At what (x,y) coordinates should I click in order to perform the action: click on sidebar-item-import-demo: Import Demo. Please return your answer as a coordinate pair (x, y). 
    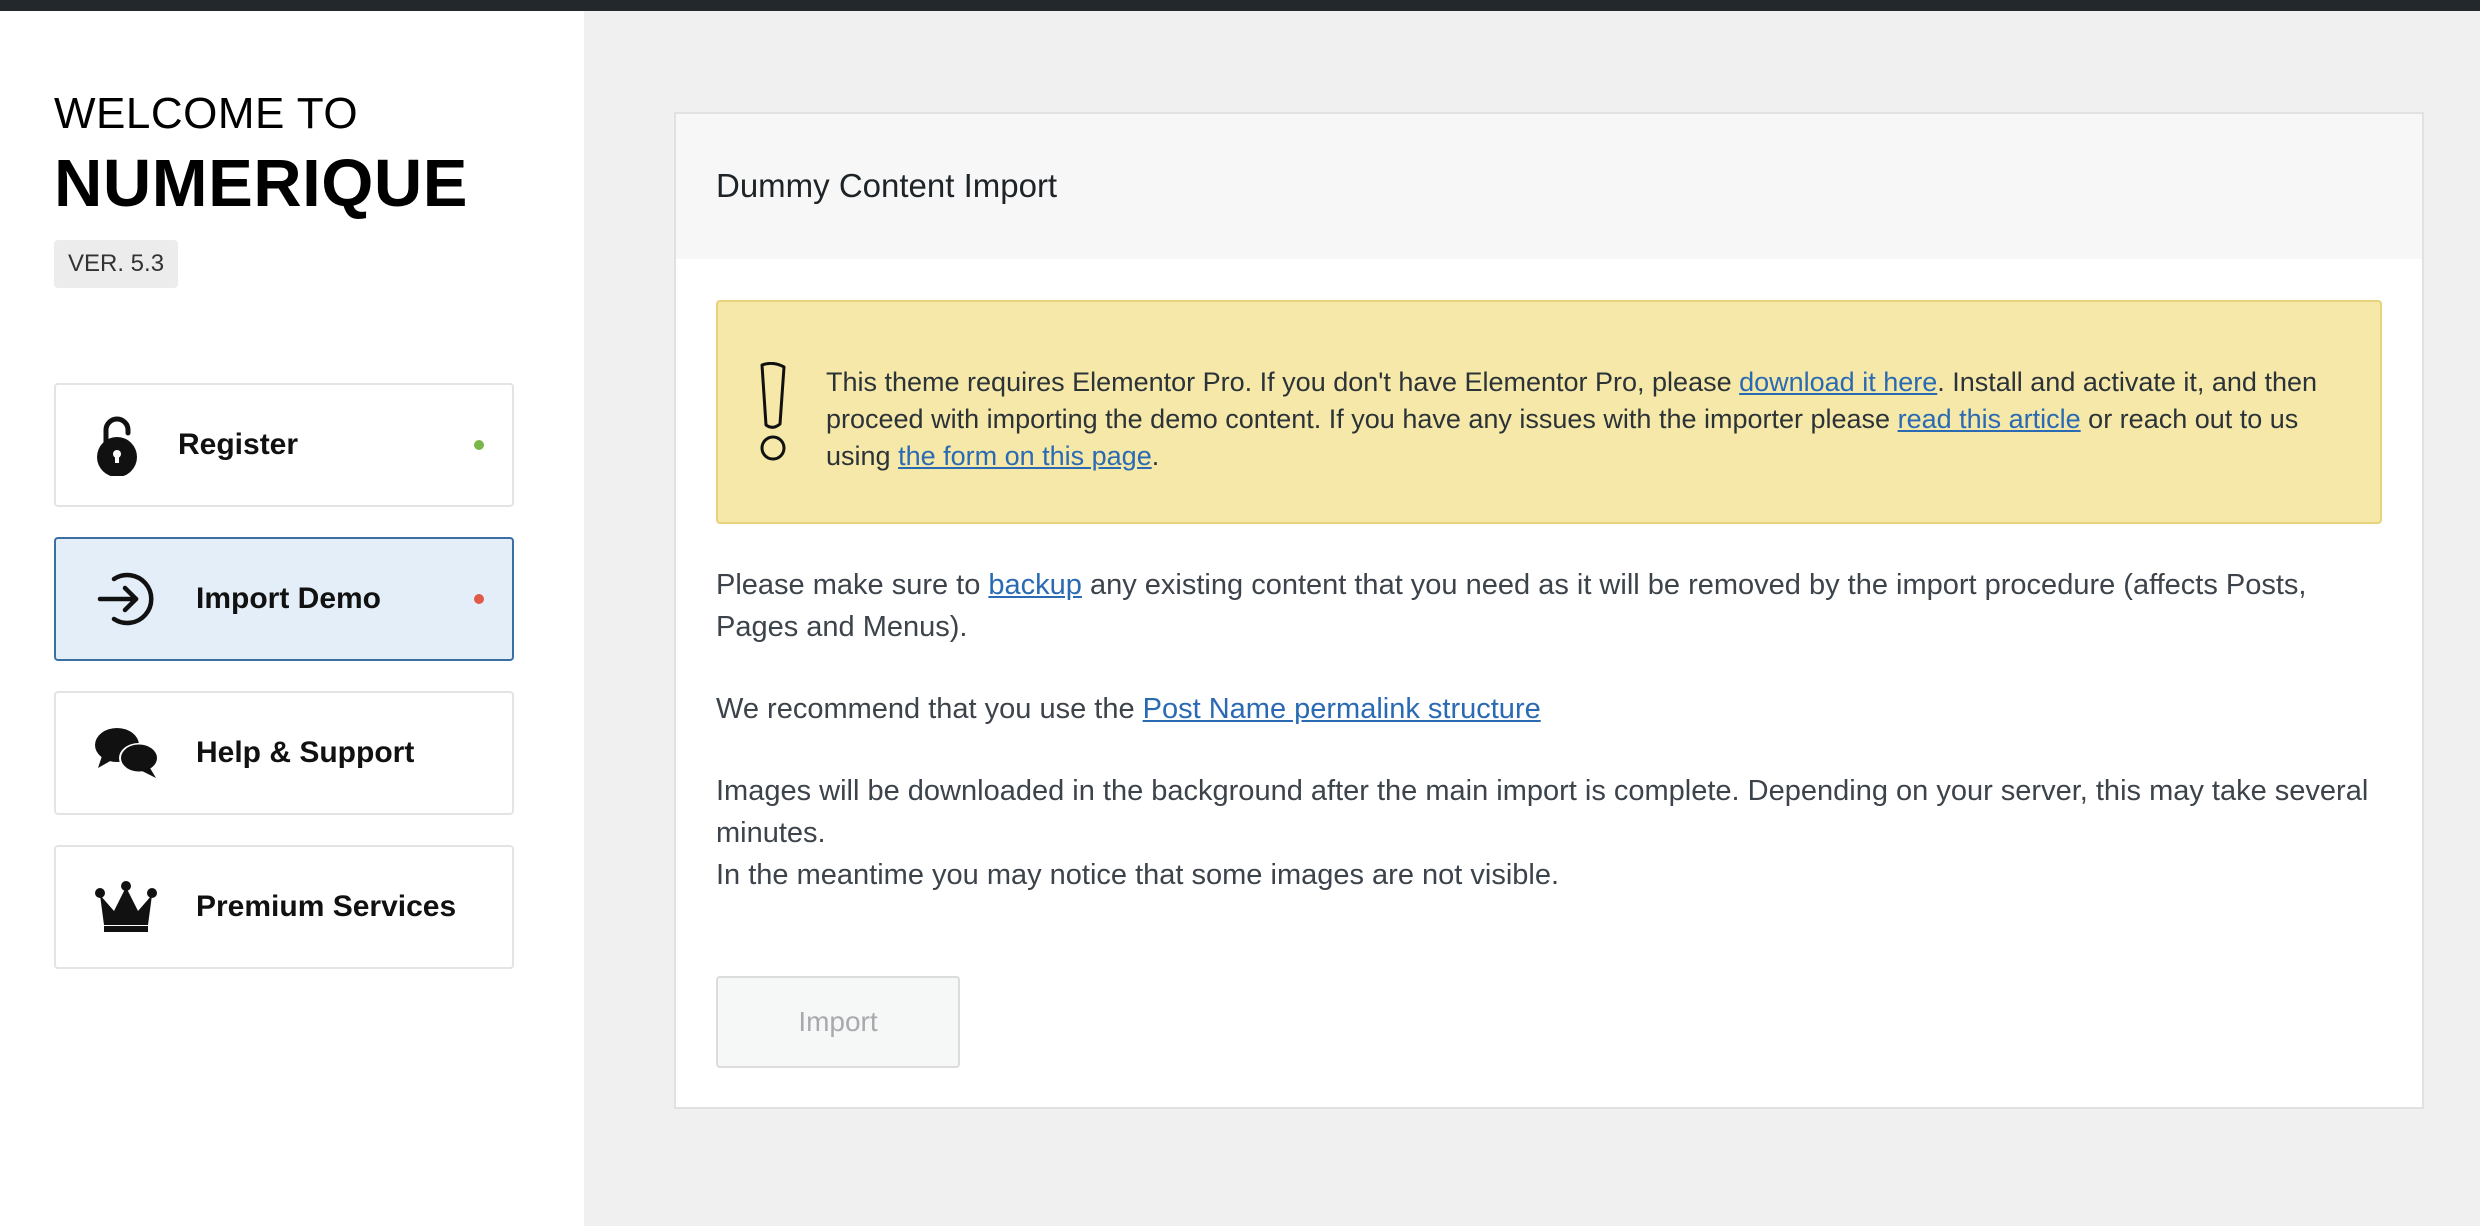
    Looking at the image, I should click on (284, 599).